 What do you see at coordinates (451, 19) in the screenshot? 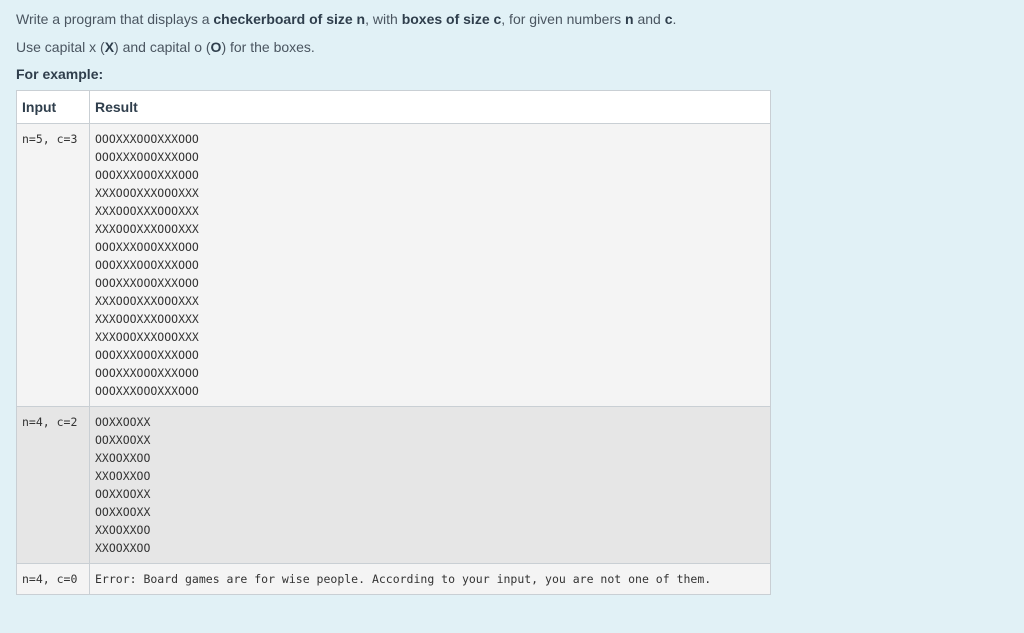
I see `emphasis-text: boxes of size c` at bounding box center [451, 19].